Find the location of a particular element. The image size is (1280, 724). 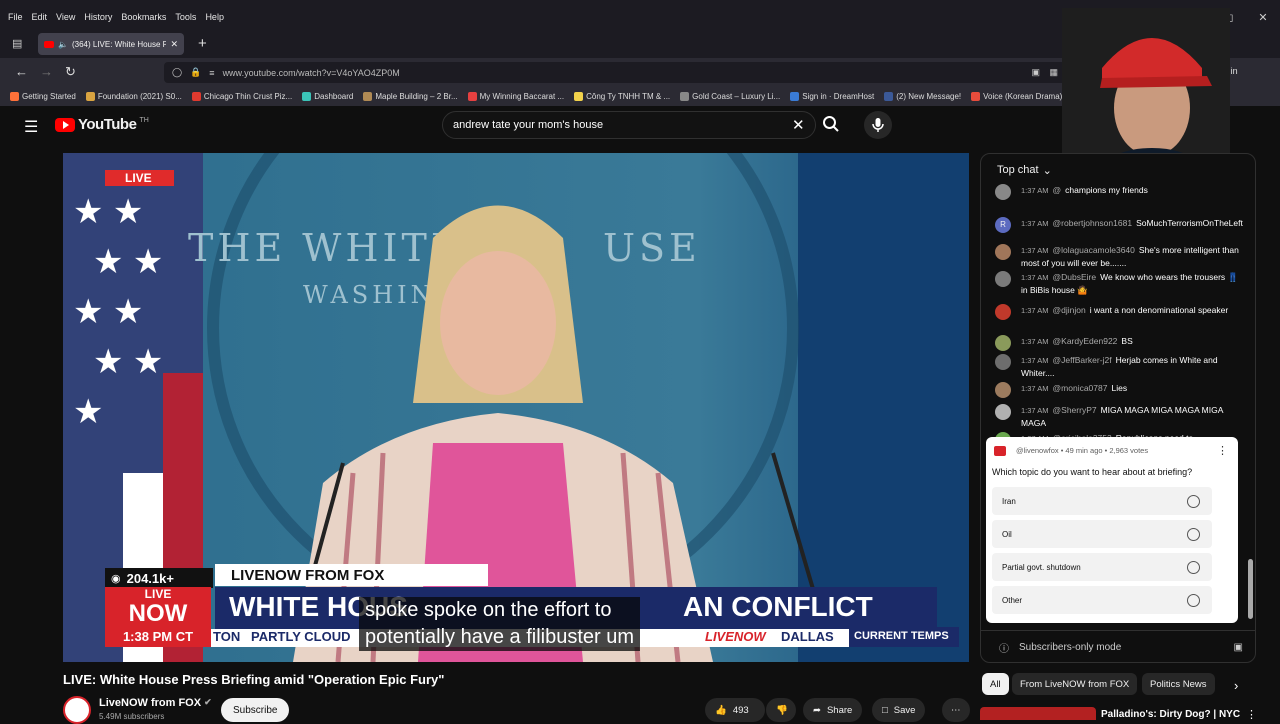

bookmark-item: Dashboard is located at coordinates (327, 96).